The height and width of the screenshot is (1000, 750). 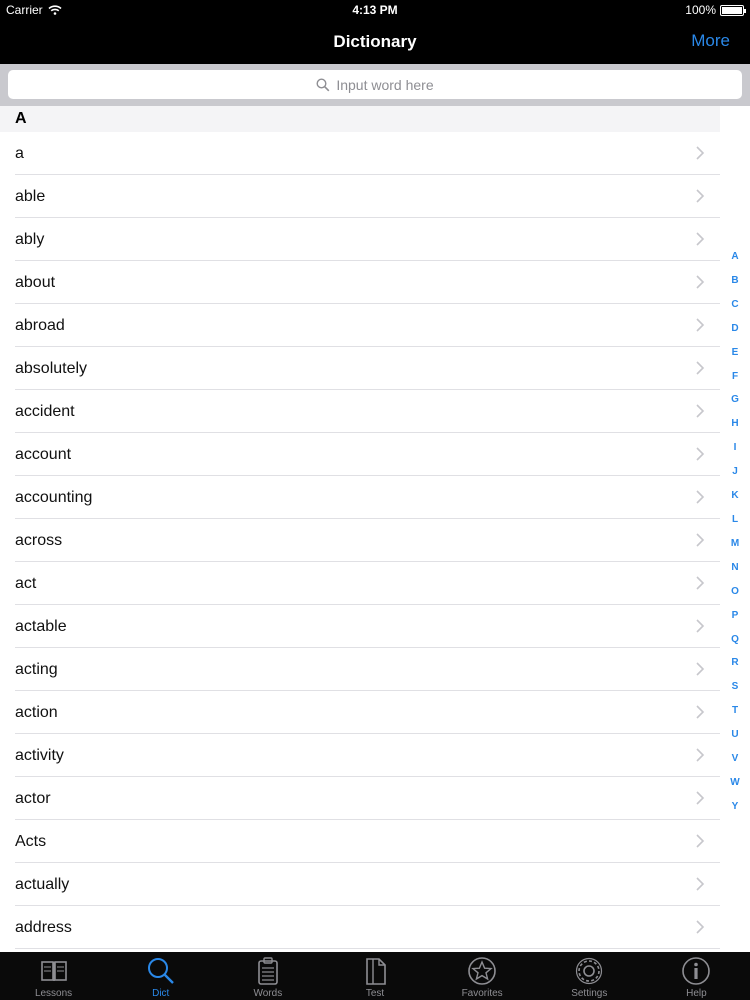 What do you see at coordinates (735, 448) in the screenshot?
I see `index-letter-i: I` at bounding box center [735, 448].